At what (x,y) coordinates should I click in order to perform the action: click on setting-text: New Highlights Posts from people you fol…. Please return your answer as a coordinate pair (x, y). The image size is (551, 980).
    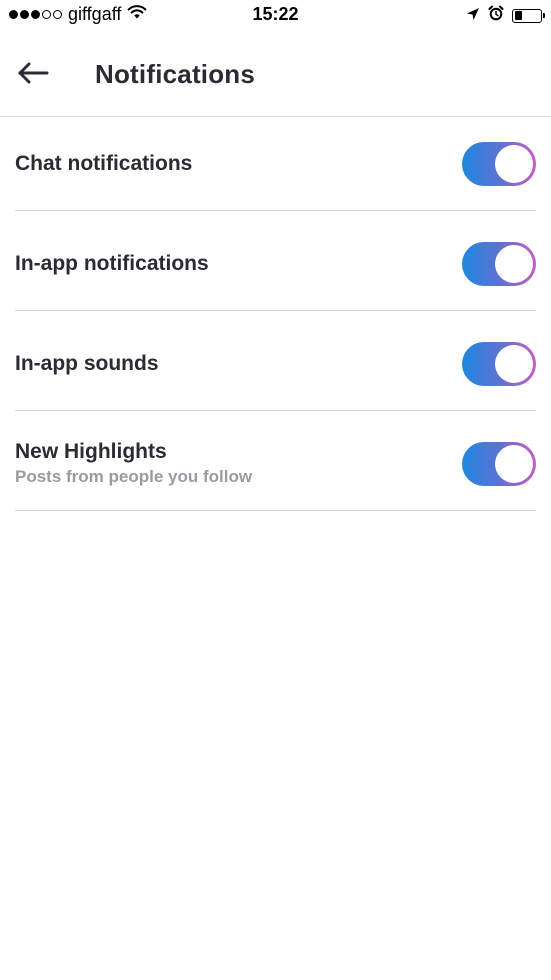
    Looking at the image, I should click on (133, 463).